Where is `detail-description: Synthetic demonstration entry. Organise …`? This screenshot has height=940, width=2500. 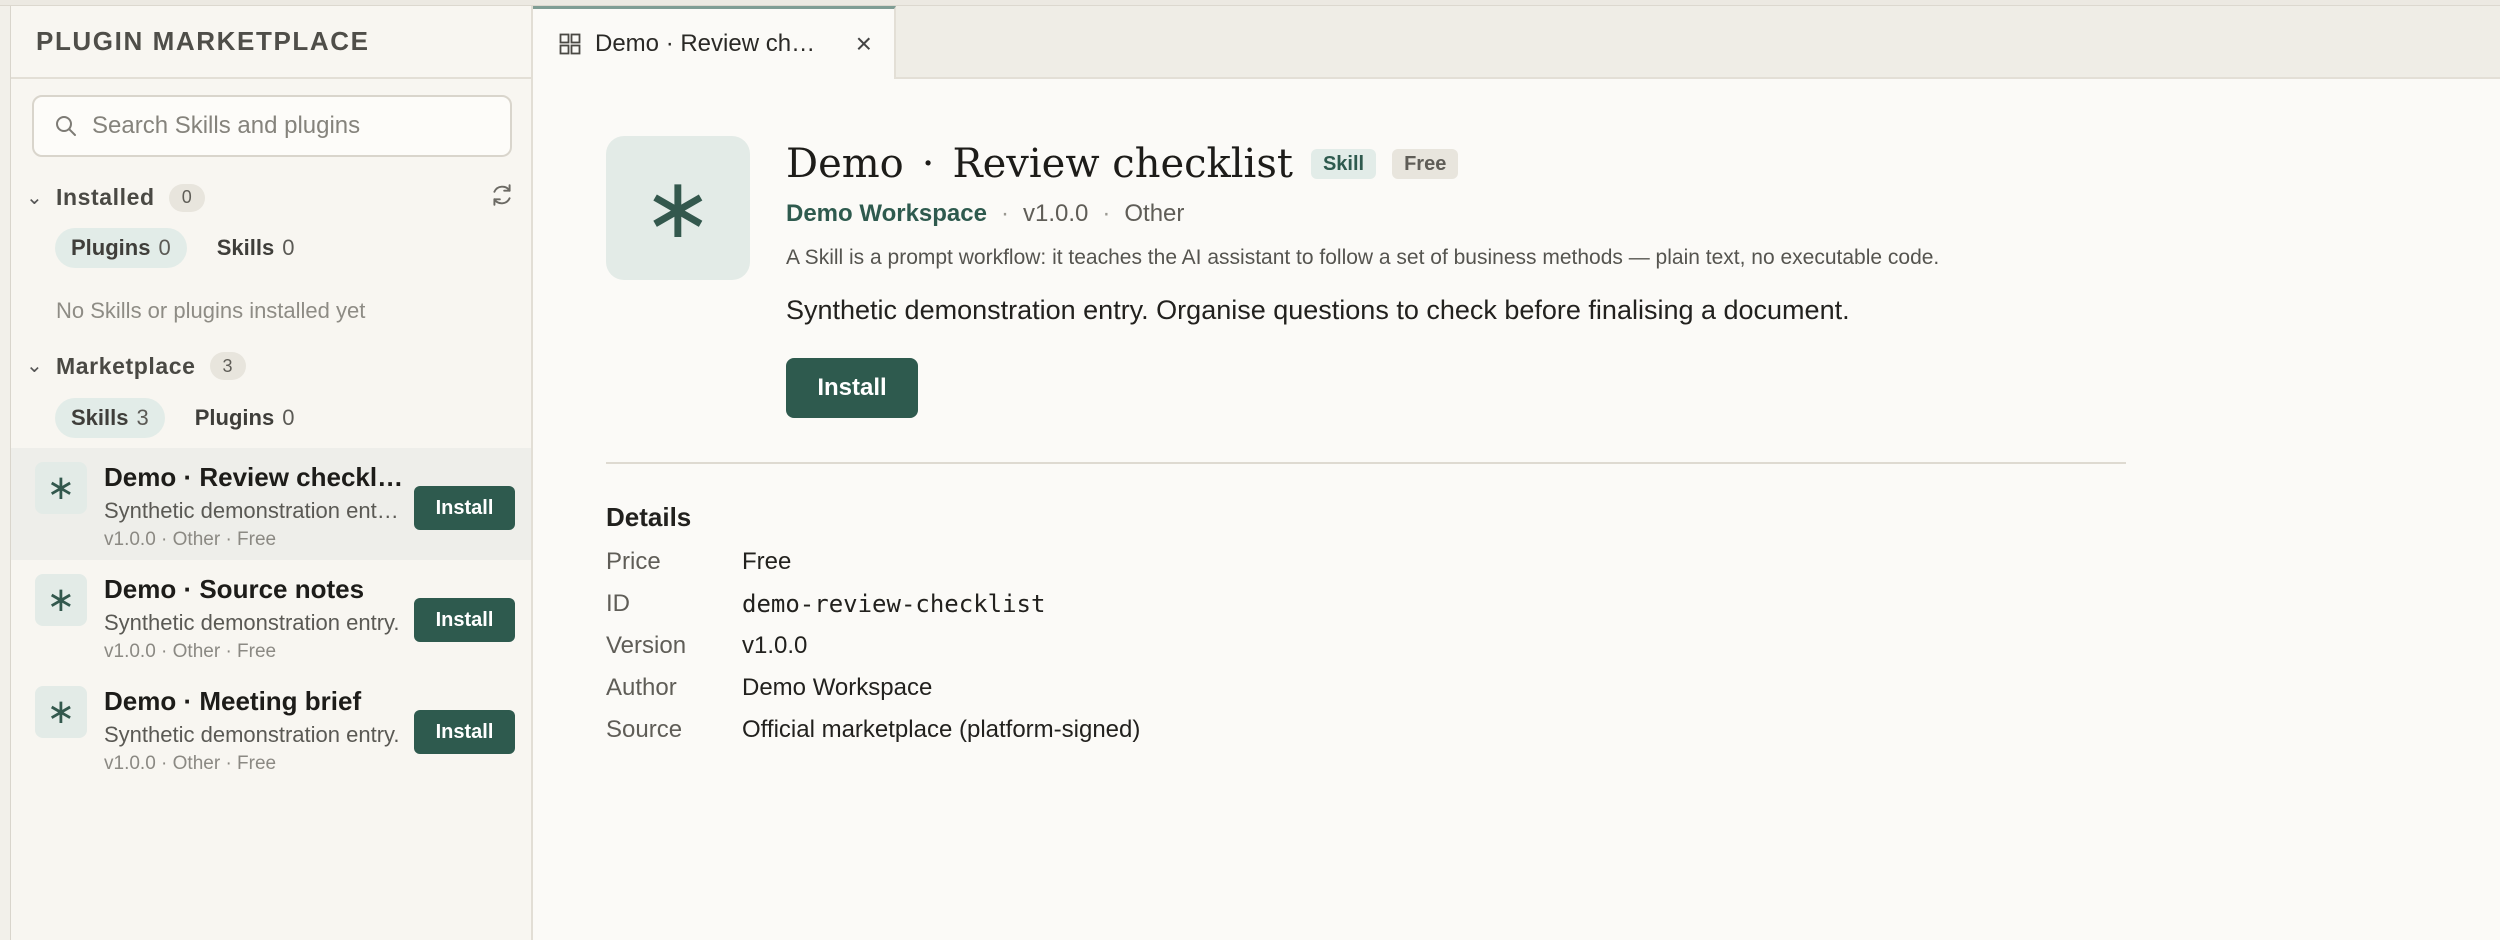 detail-description: Synthetic demonstration entry. Organise … is located at coordinates (1318, 310).